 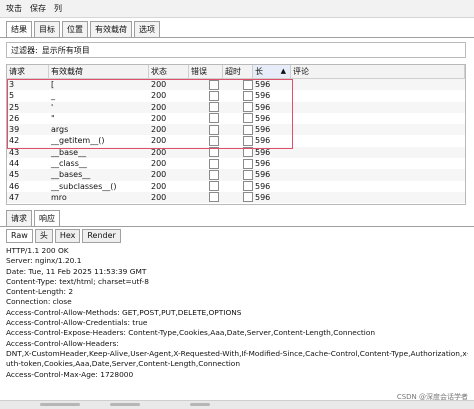 What do you see at coordinates (101, 236) in the screenshot?
I see `tab-render: Render` at bounding box center [101, 236].